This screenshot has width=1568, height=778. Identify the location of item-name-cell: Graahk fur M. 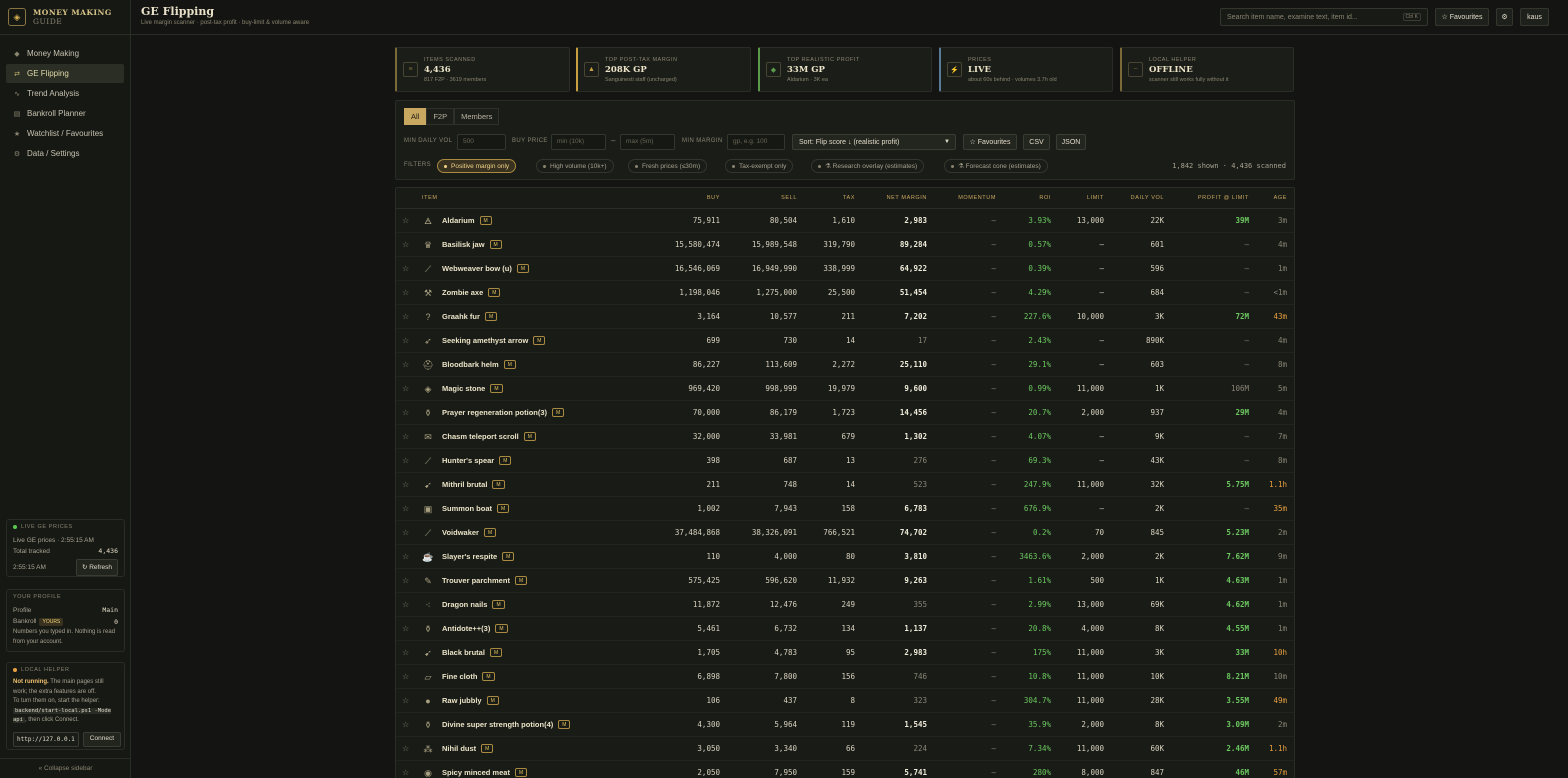
(470, 317).